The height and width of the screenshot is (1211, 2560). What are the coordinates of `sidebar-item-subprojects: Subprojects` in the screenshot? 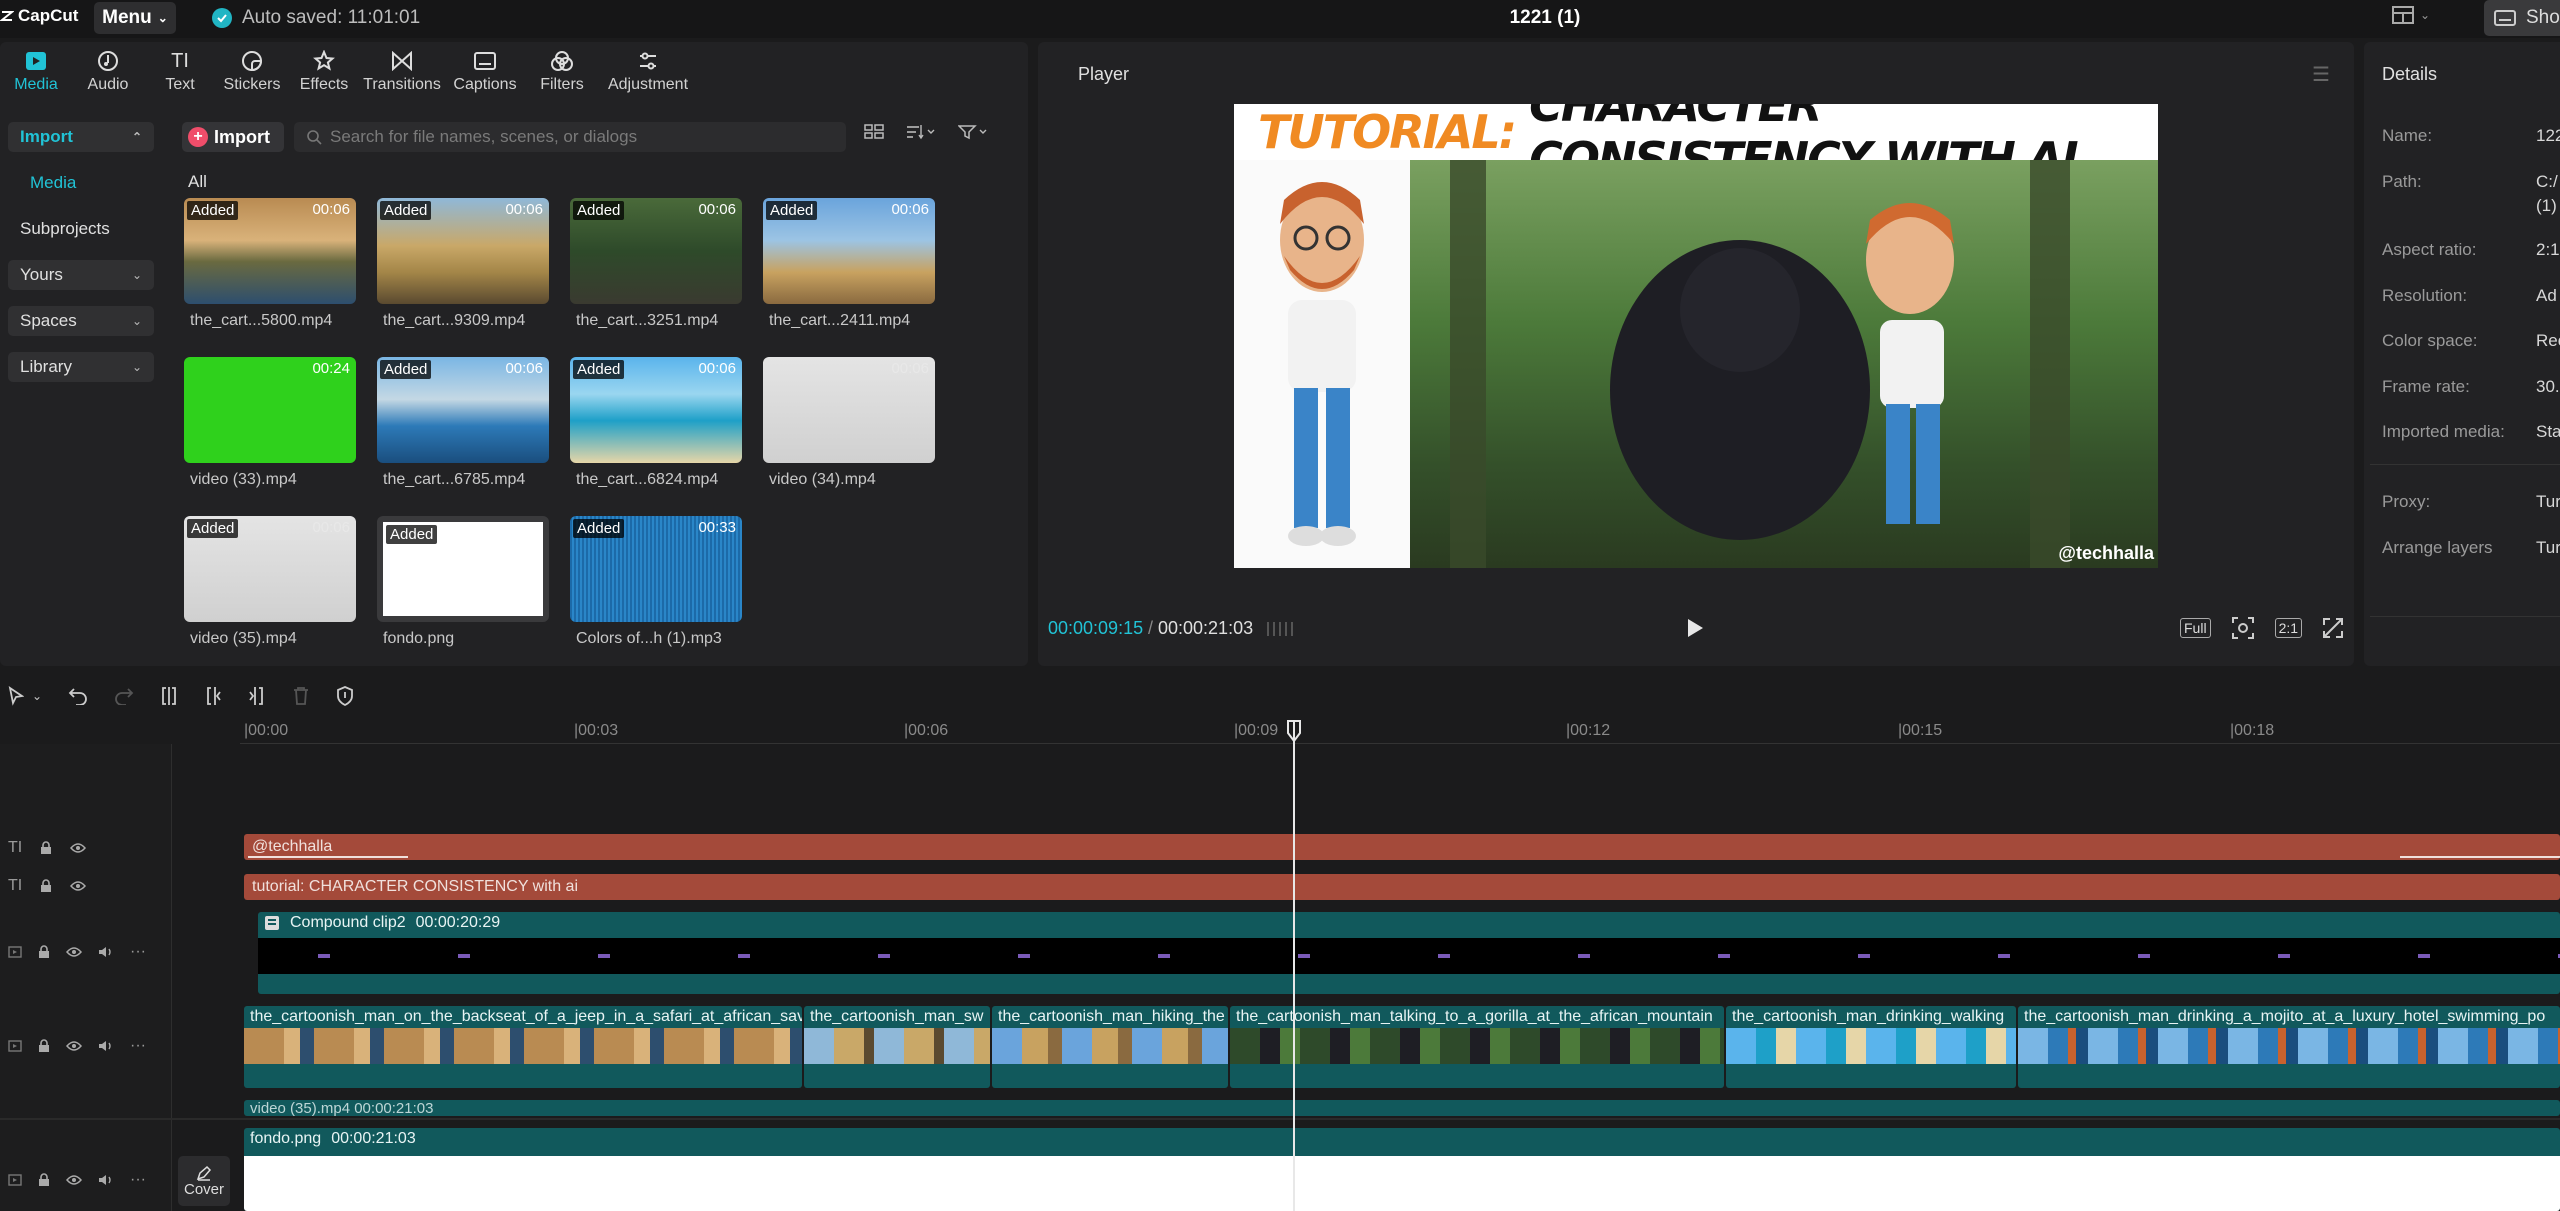 It's located at (81, 229).